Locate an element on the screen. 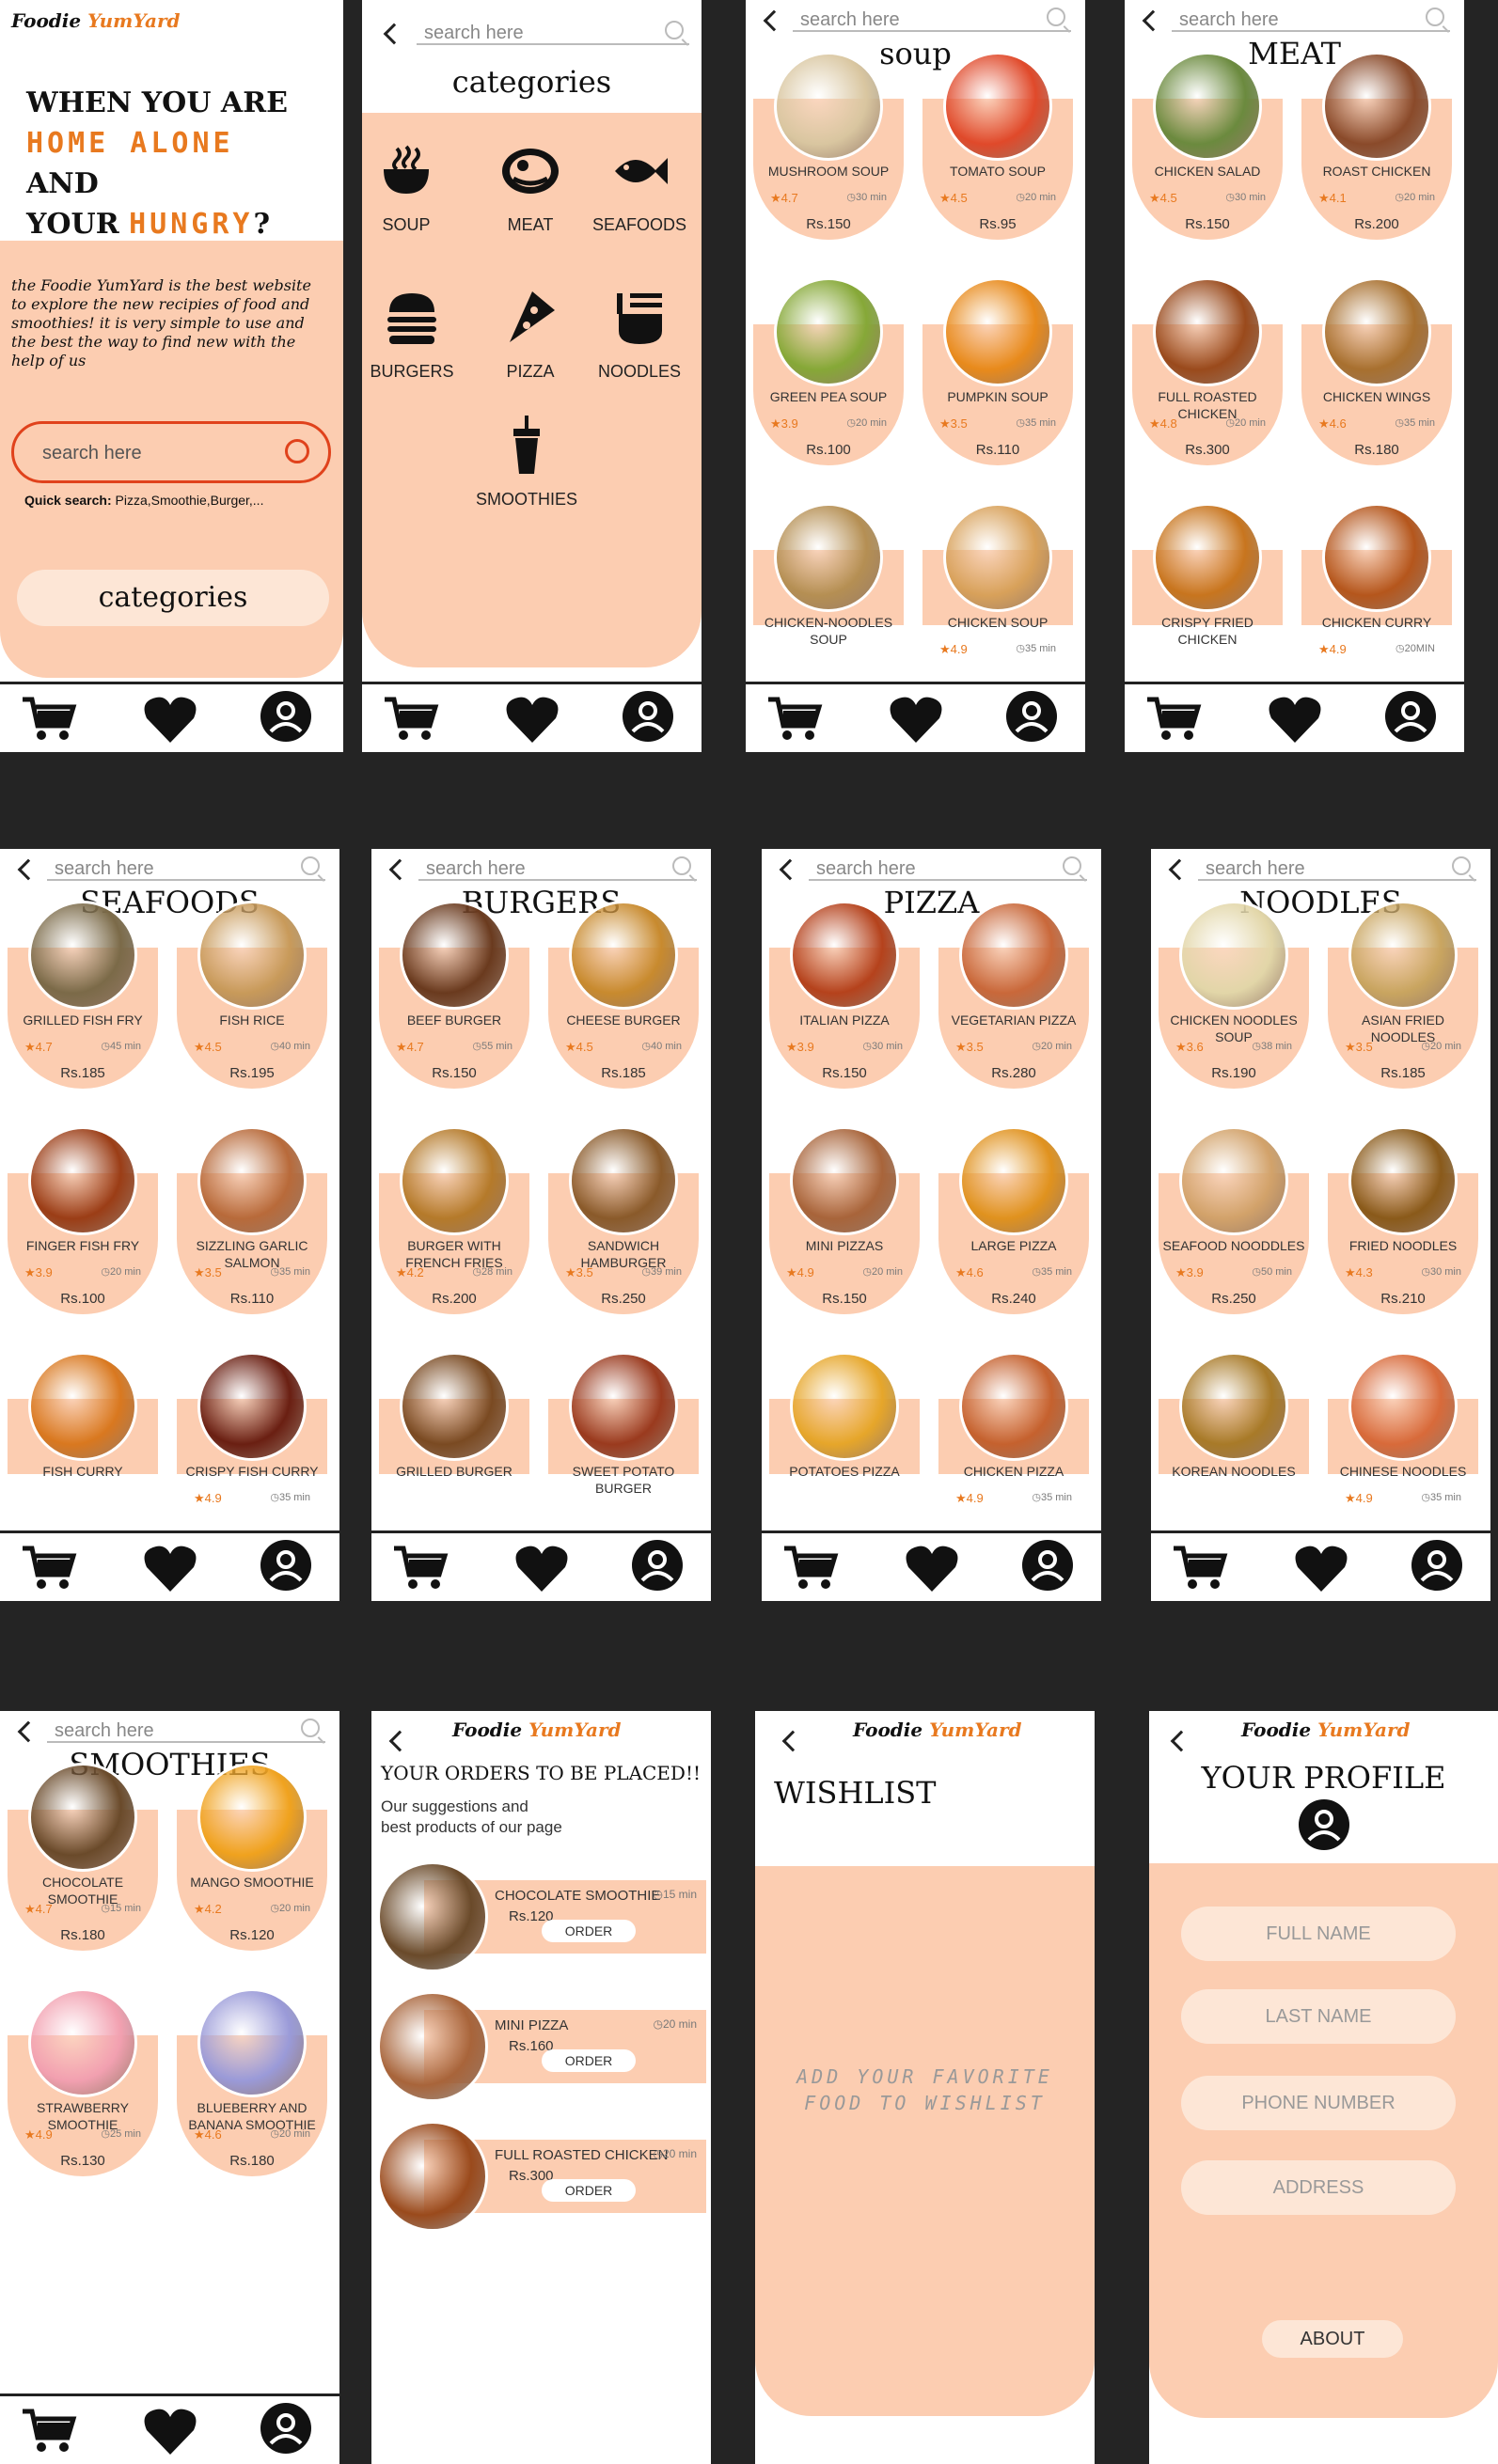  food-card: SEAFOOD NOODDLES ★3.9 ◷50 min Rs.250 is located at coordinates (1234, 1220).